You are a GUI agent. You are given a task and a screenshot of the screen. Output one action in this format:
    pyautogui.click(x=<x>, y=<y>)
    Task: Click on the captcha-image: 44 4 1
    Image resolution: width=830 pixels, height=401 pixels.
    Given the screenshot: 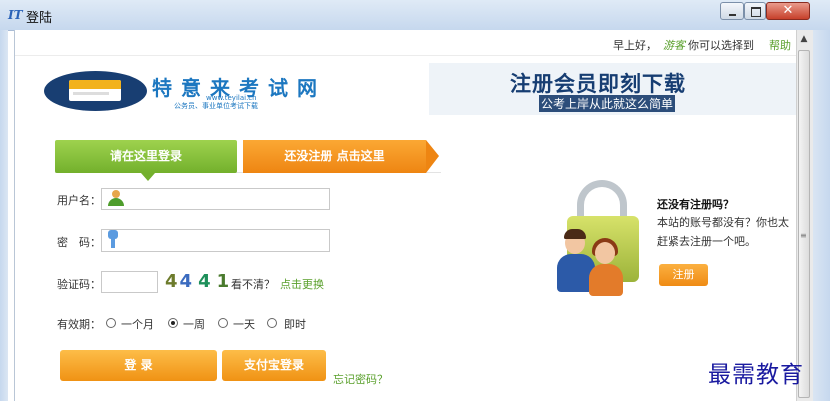 What is the action you would take?
    pyautogui.click(x=198, y=281)
    